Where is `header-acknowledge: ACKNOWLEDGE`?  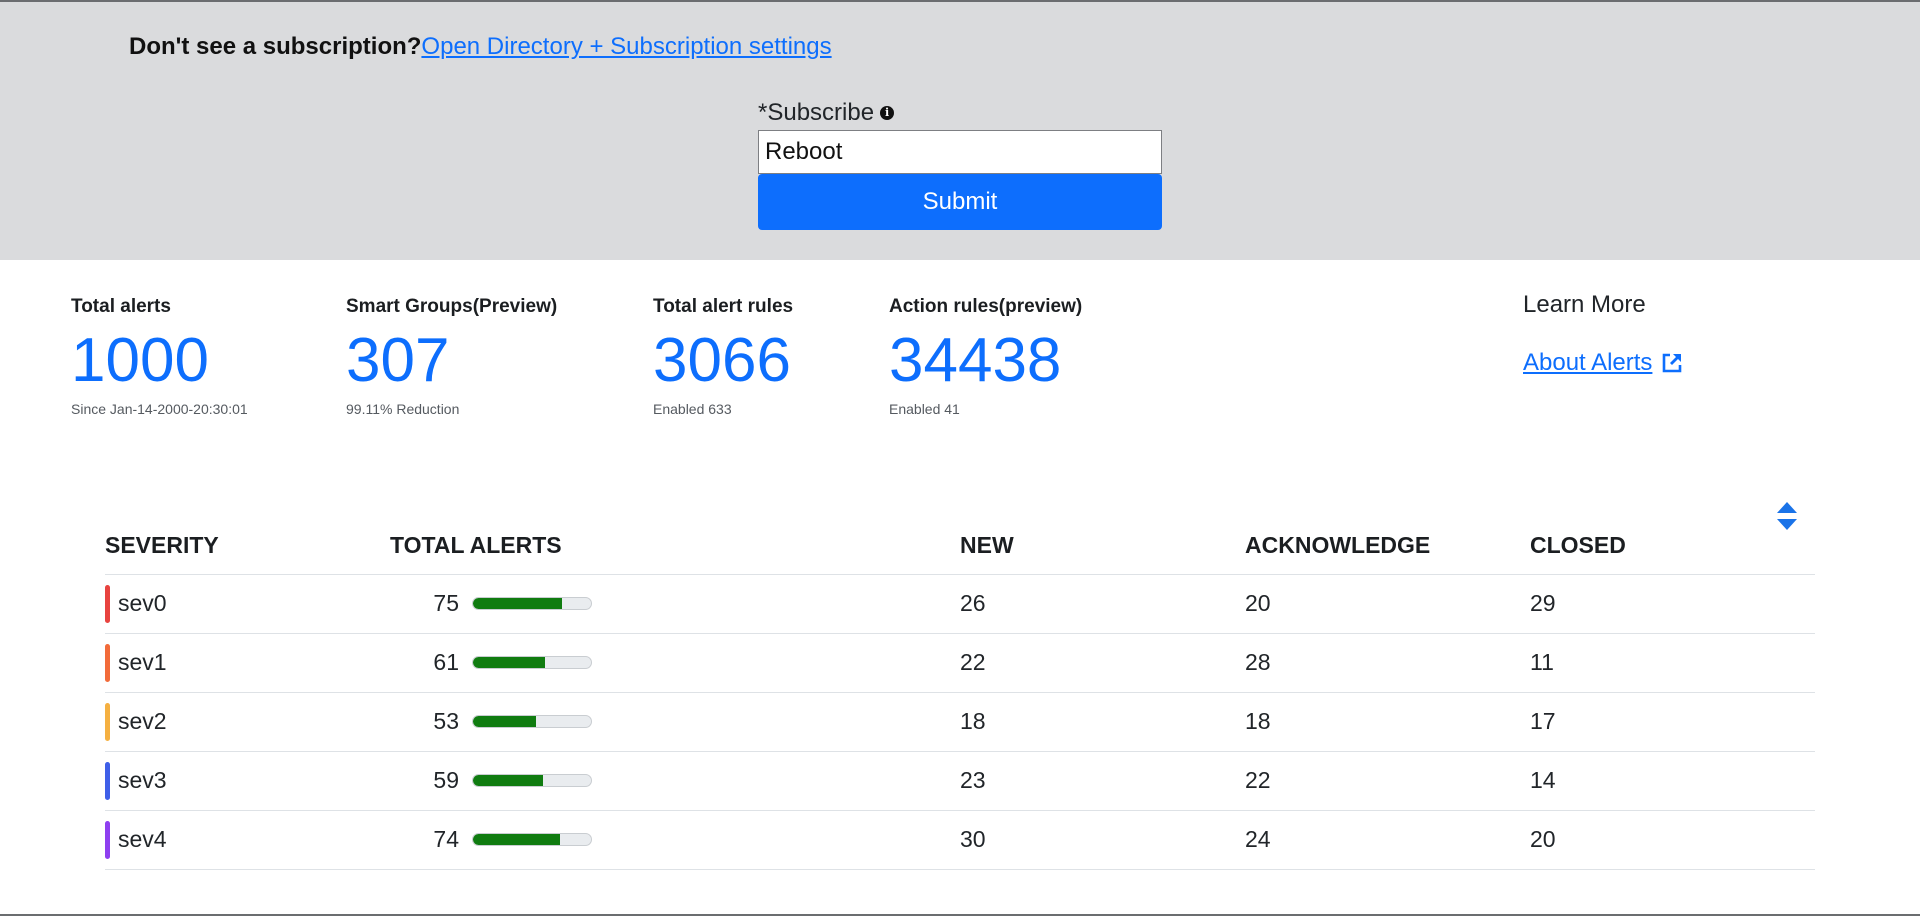 header-acknowledge: ACKNOWLEDGE is located at coordinates (1387, 546).